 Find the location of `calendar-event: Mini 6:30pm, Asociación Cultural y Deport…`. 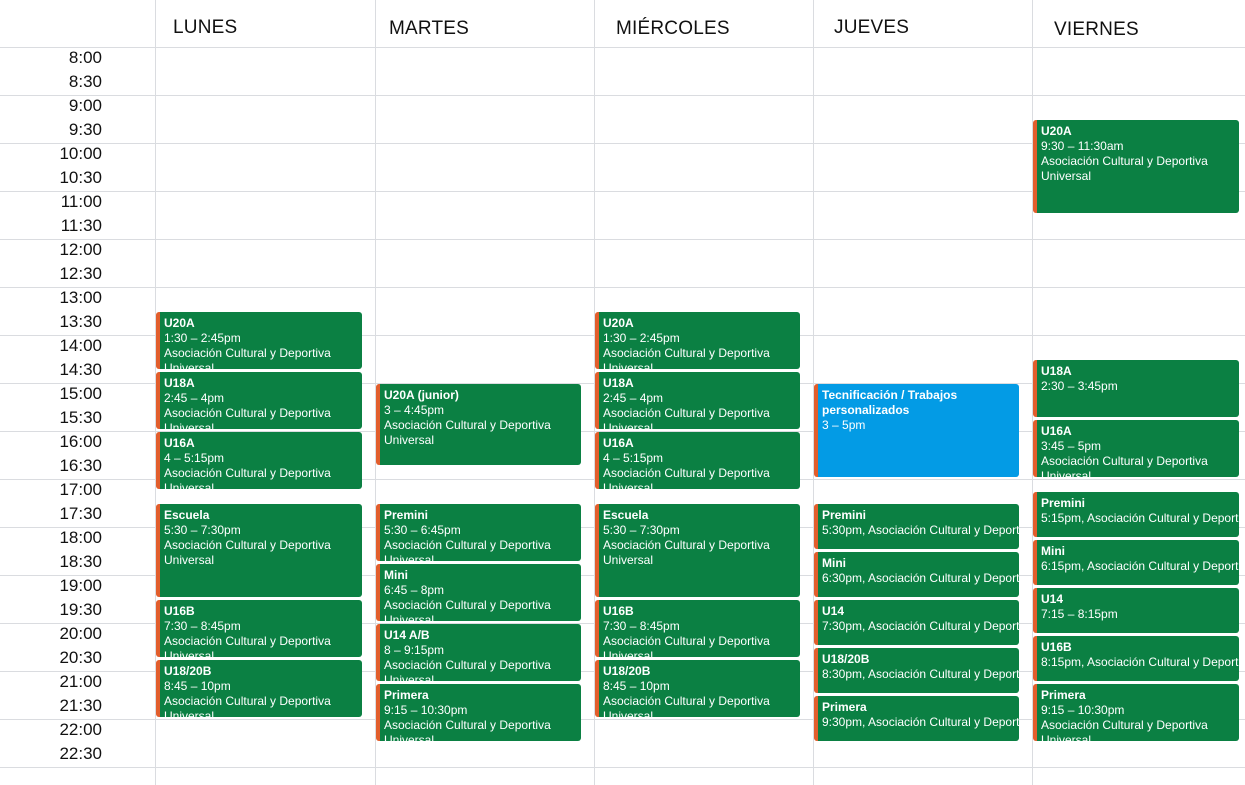

calendar-event: Mini 6:30pm, Asociación Cultural y Deport… is located at coordinates (916, 574).